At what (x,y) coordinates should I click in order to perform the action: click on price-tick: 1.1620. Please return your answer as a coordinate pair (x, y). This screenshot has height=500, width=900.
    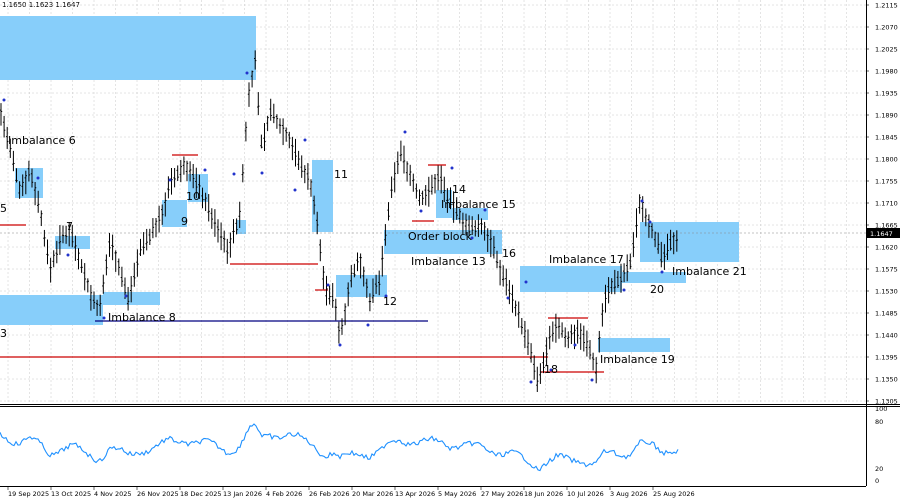
    Looking at the image, I should click on (886, 248).